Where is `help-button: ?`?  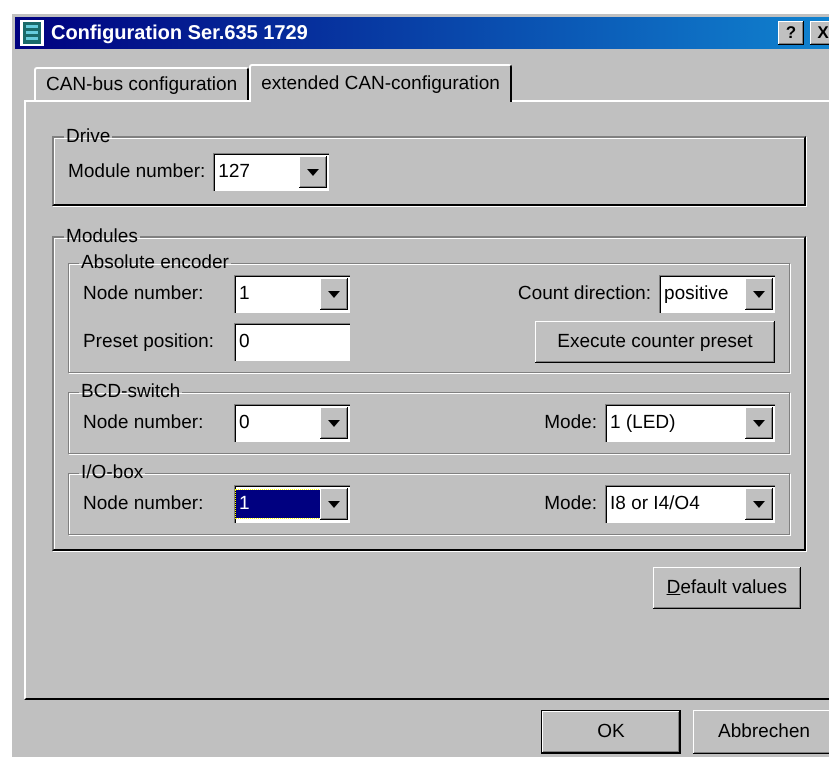
help-button: ? is located at coordinates (791, 33).